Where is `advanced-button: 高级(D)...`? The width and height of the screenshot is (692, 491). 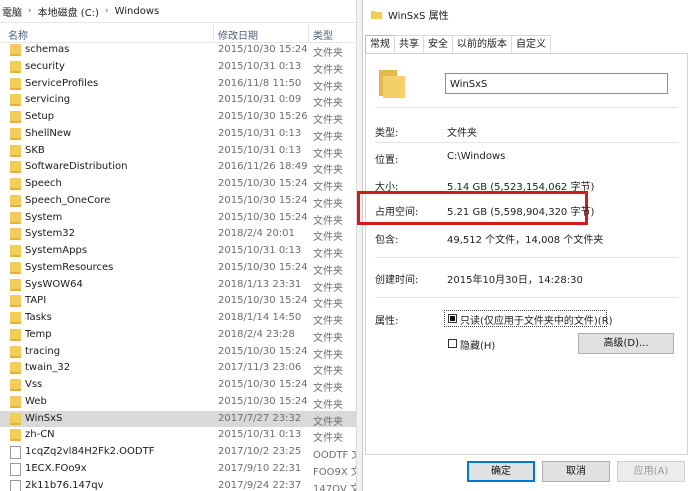
advanced-button: 高级(D)... is located at coordinates (626, 343).